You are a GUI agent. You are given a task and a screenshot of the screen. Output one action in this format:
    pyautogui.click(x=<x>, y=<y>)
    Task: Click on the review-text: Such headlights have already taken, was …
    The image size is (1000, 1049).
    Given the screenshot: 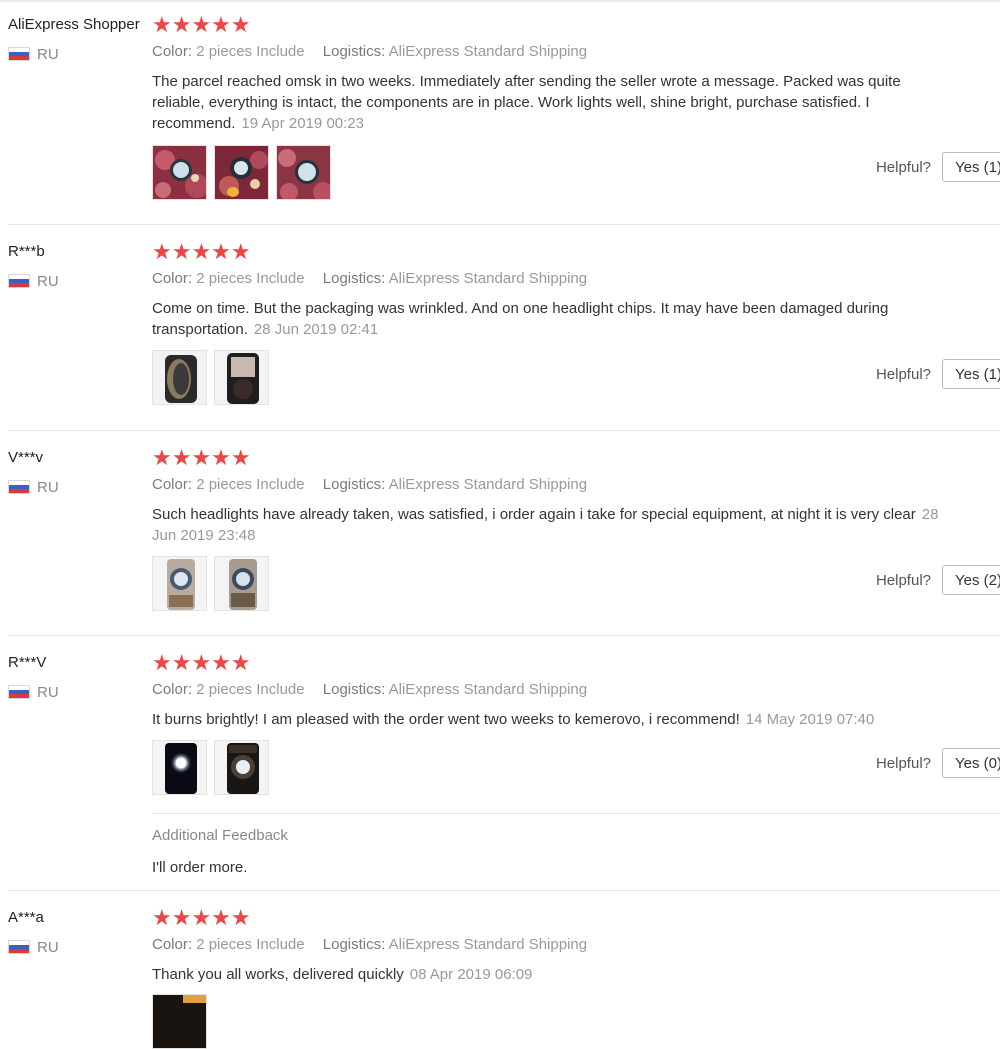 What is the action you would take?
    pyautogui.click(x=552, y=525)
    